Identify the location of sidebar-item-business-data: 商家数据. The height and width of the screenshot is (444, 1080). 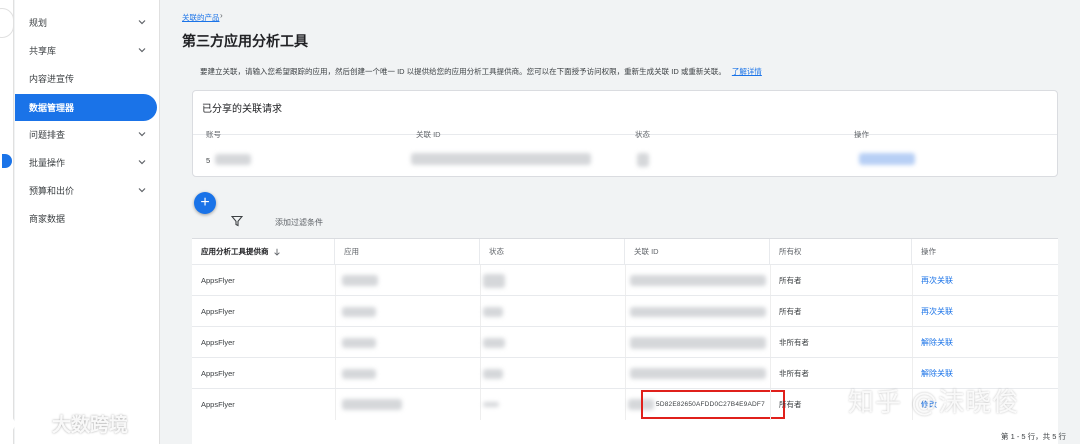
(86, 218).